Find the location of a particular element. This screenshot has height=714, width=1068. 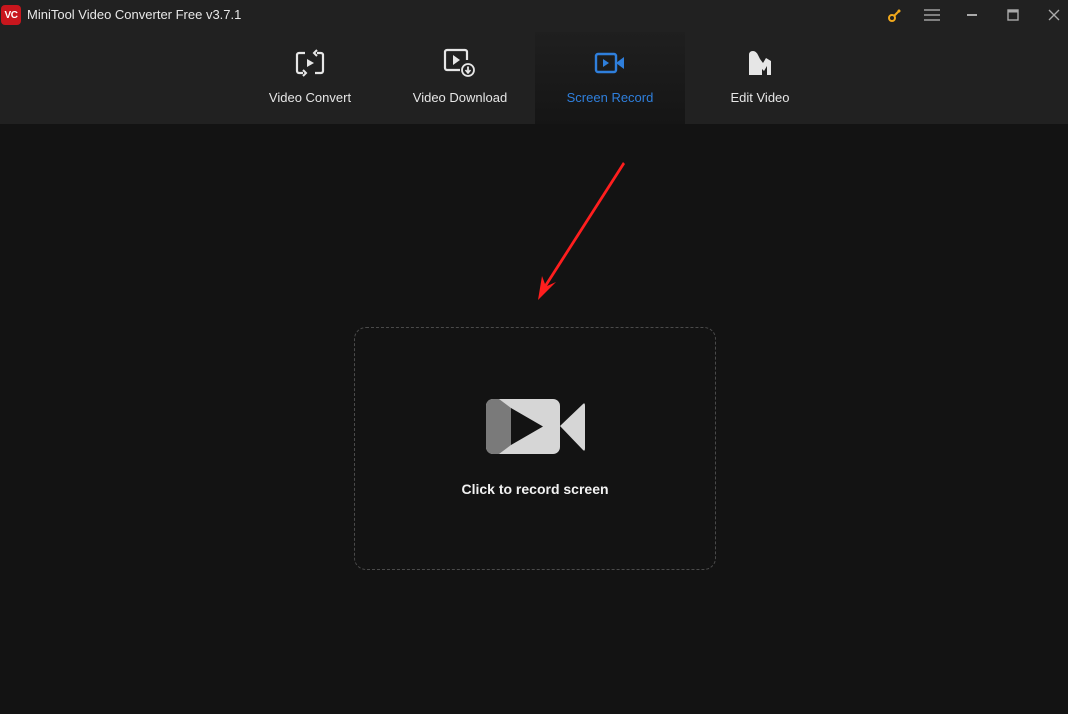

title-bar: VC MiniTool Video Converter Free v3.7.1 is located at coordinates (534, 16).